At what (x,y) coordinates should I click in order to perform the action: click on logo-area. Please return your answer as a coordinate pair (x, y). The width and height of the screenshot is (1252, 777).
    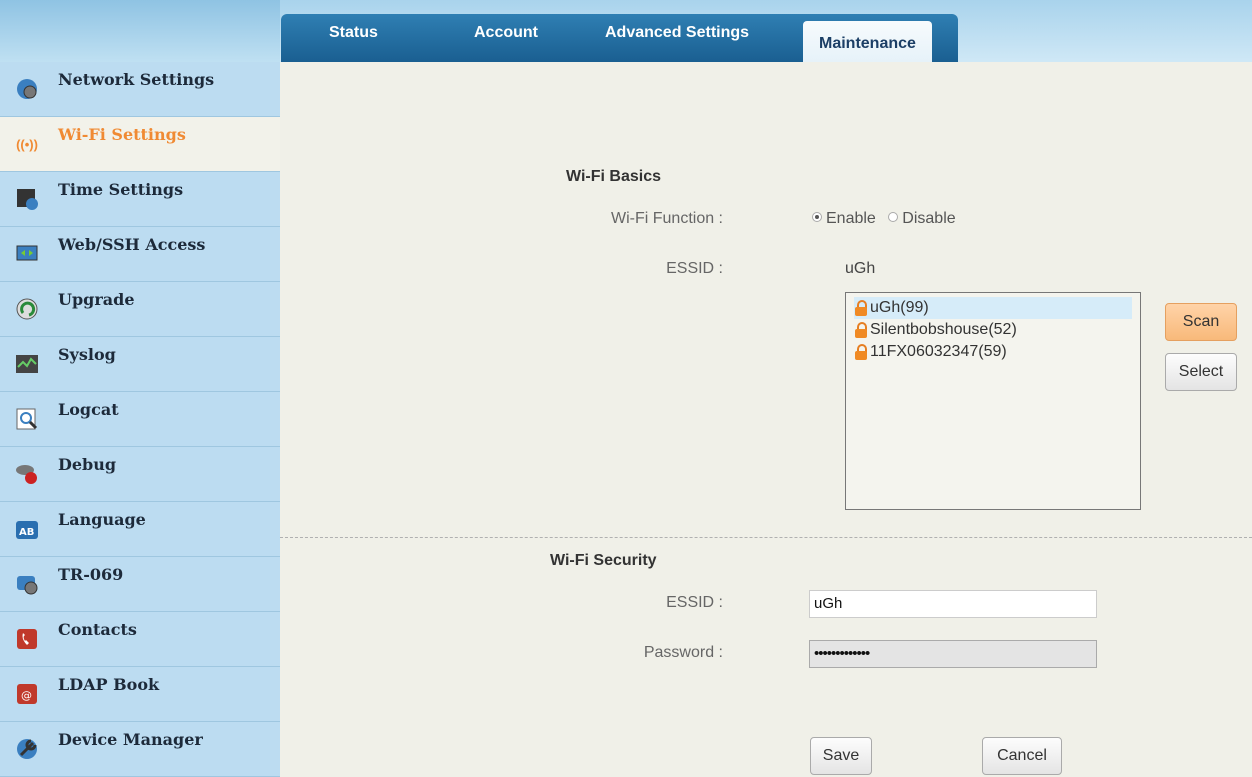
    Looking at the image, I should click on (140, 31).